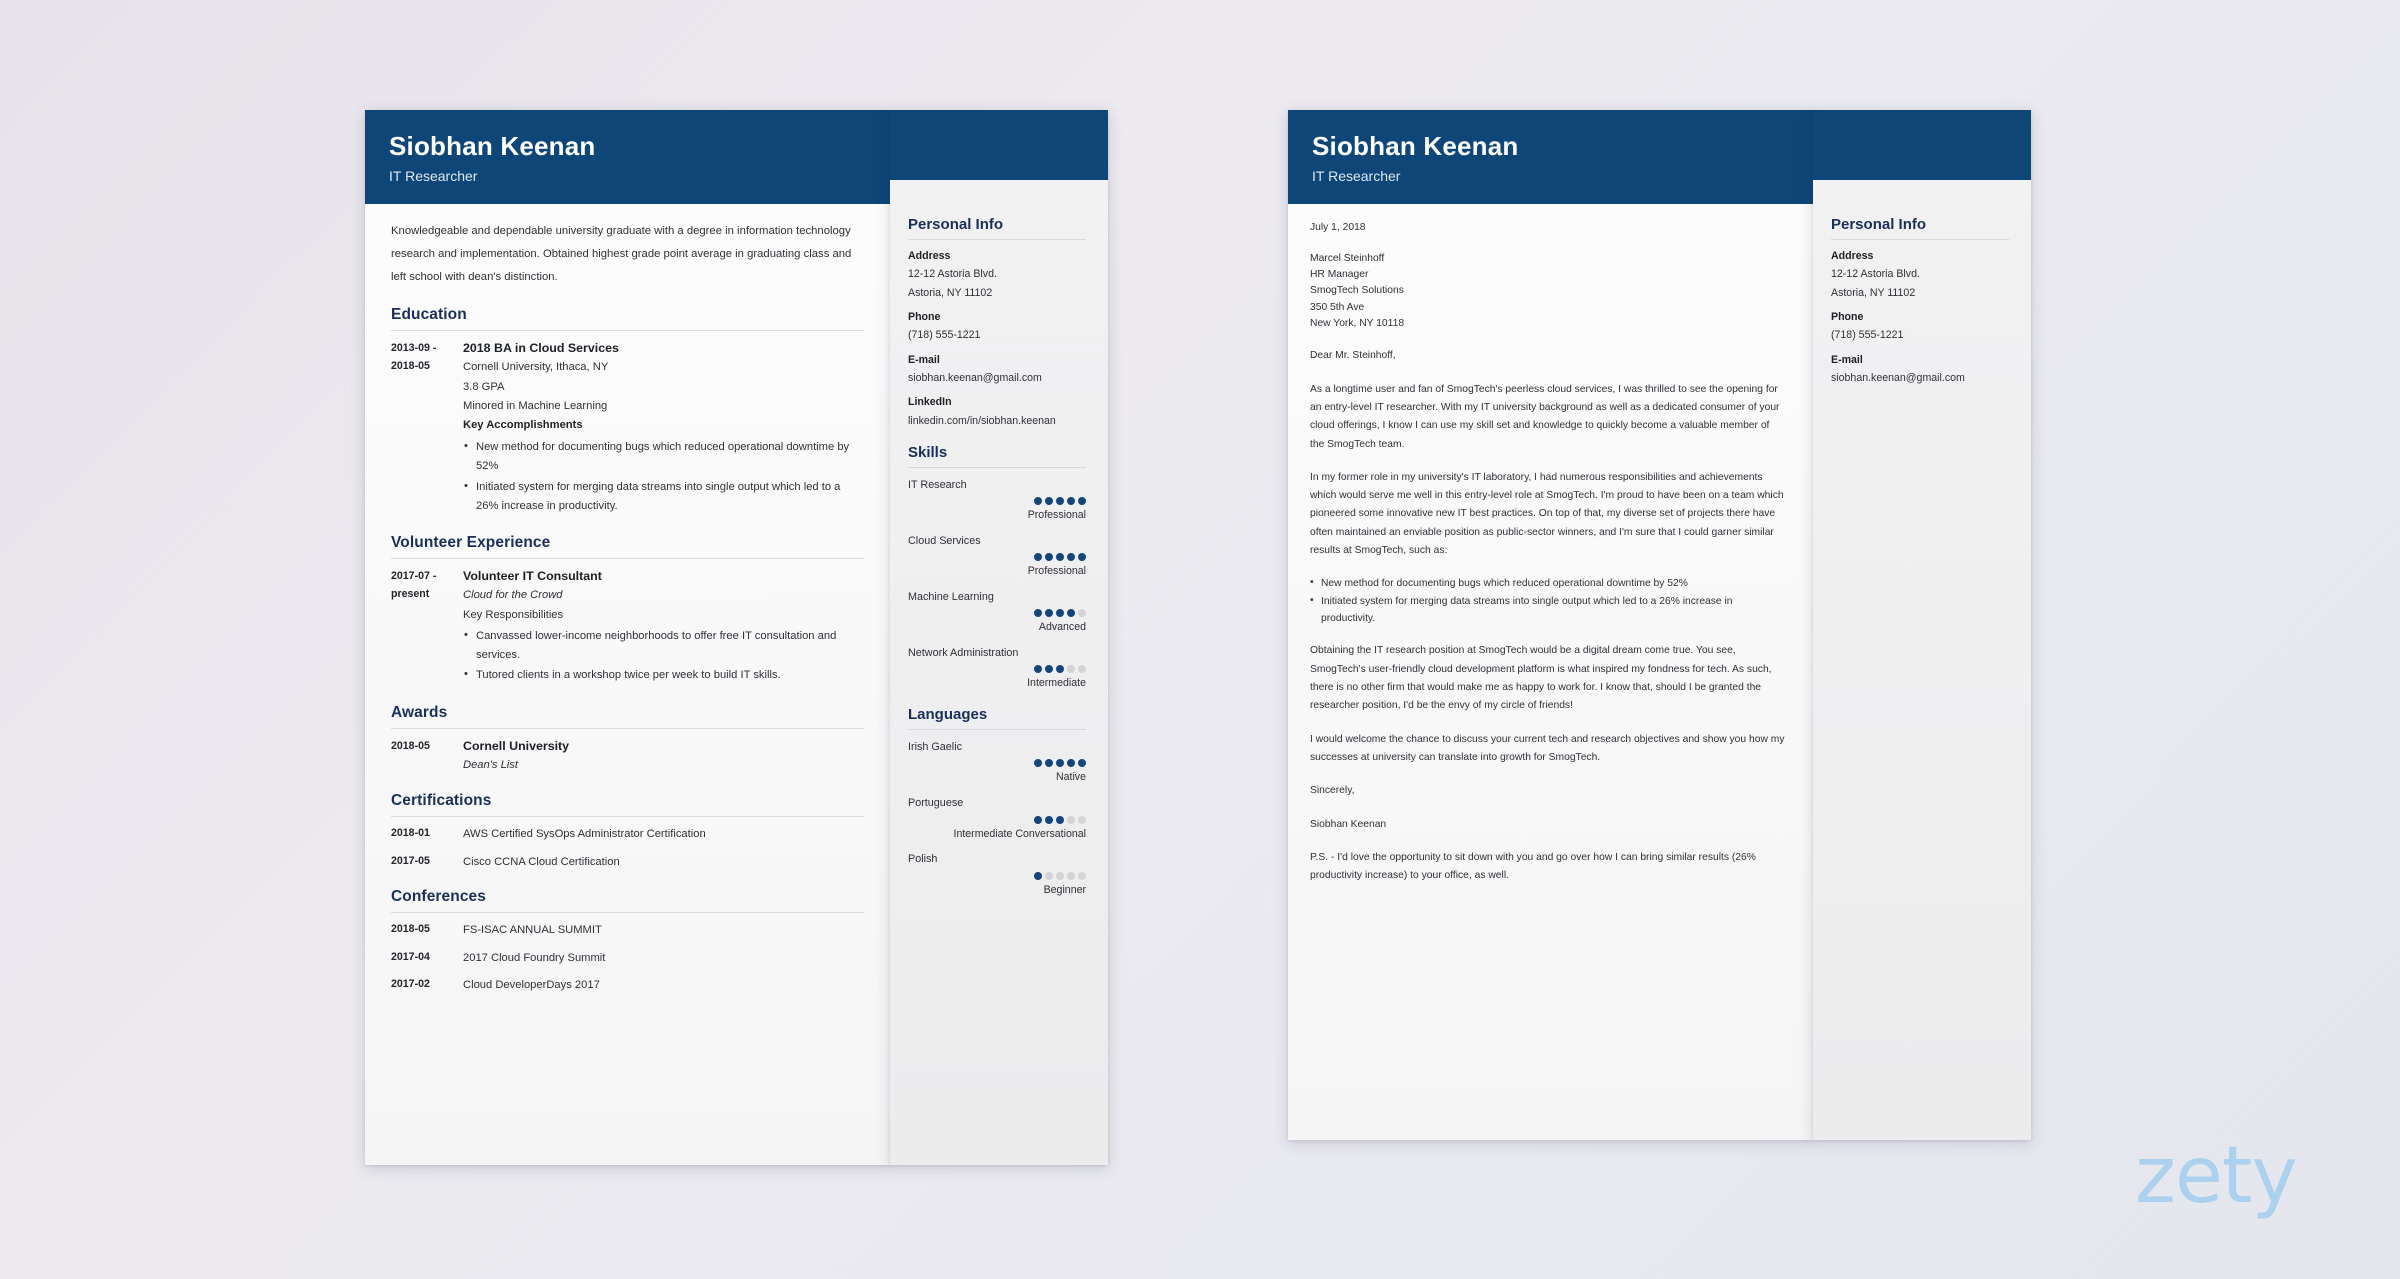  I want to click on conference-row: 2018-05 FS-ISAC ANNUAL SUMMIT, so click(627, 930).